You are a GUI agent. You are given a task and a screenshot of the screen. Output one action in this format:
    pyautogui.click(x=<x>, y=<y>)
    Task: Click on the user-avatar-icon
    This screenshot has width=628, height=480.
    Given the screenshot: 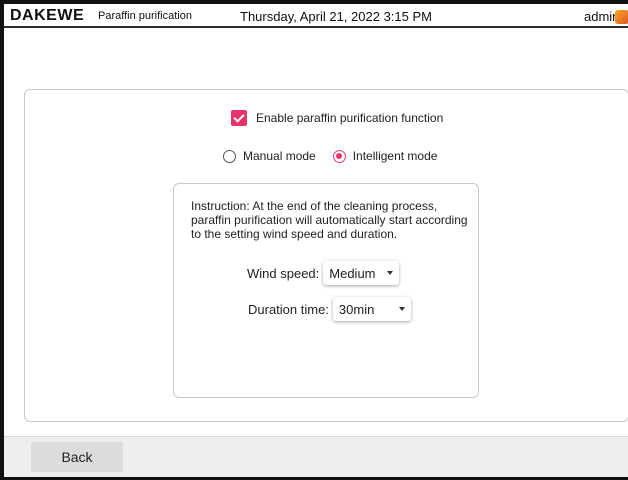 What is the action you would take?
    pyautogui.click(x=621, y=17)
    